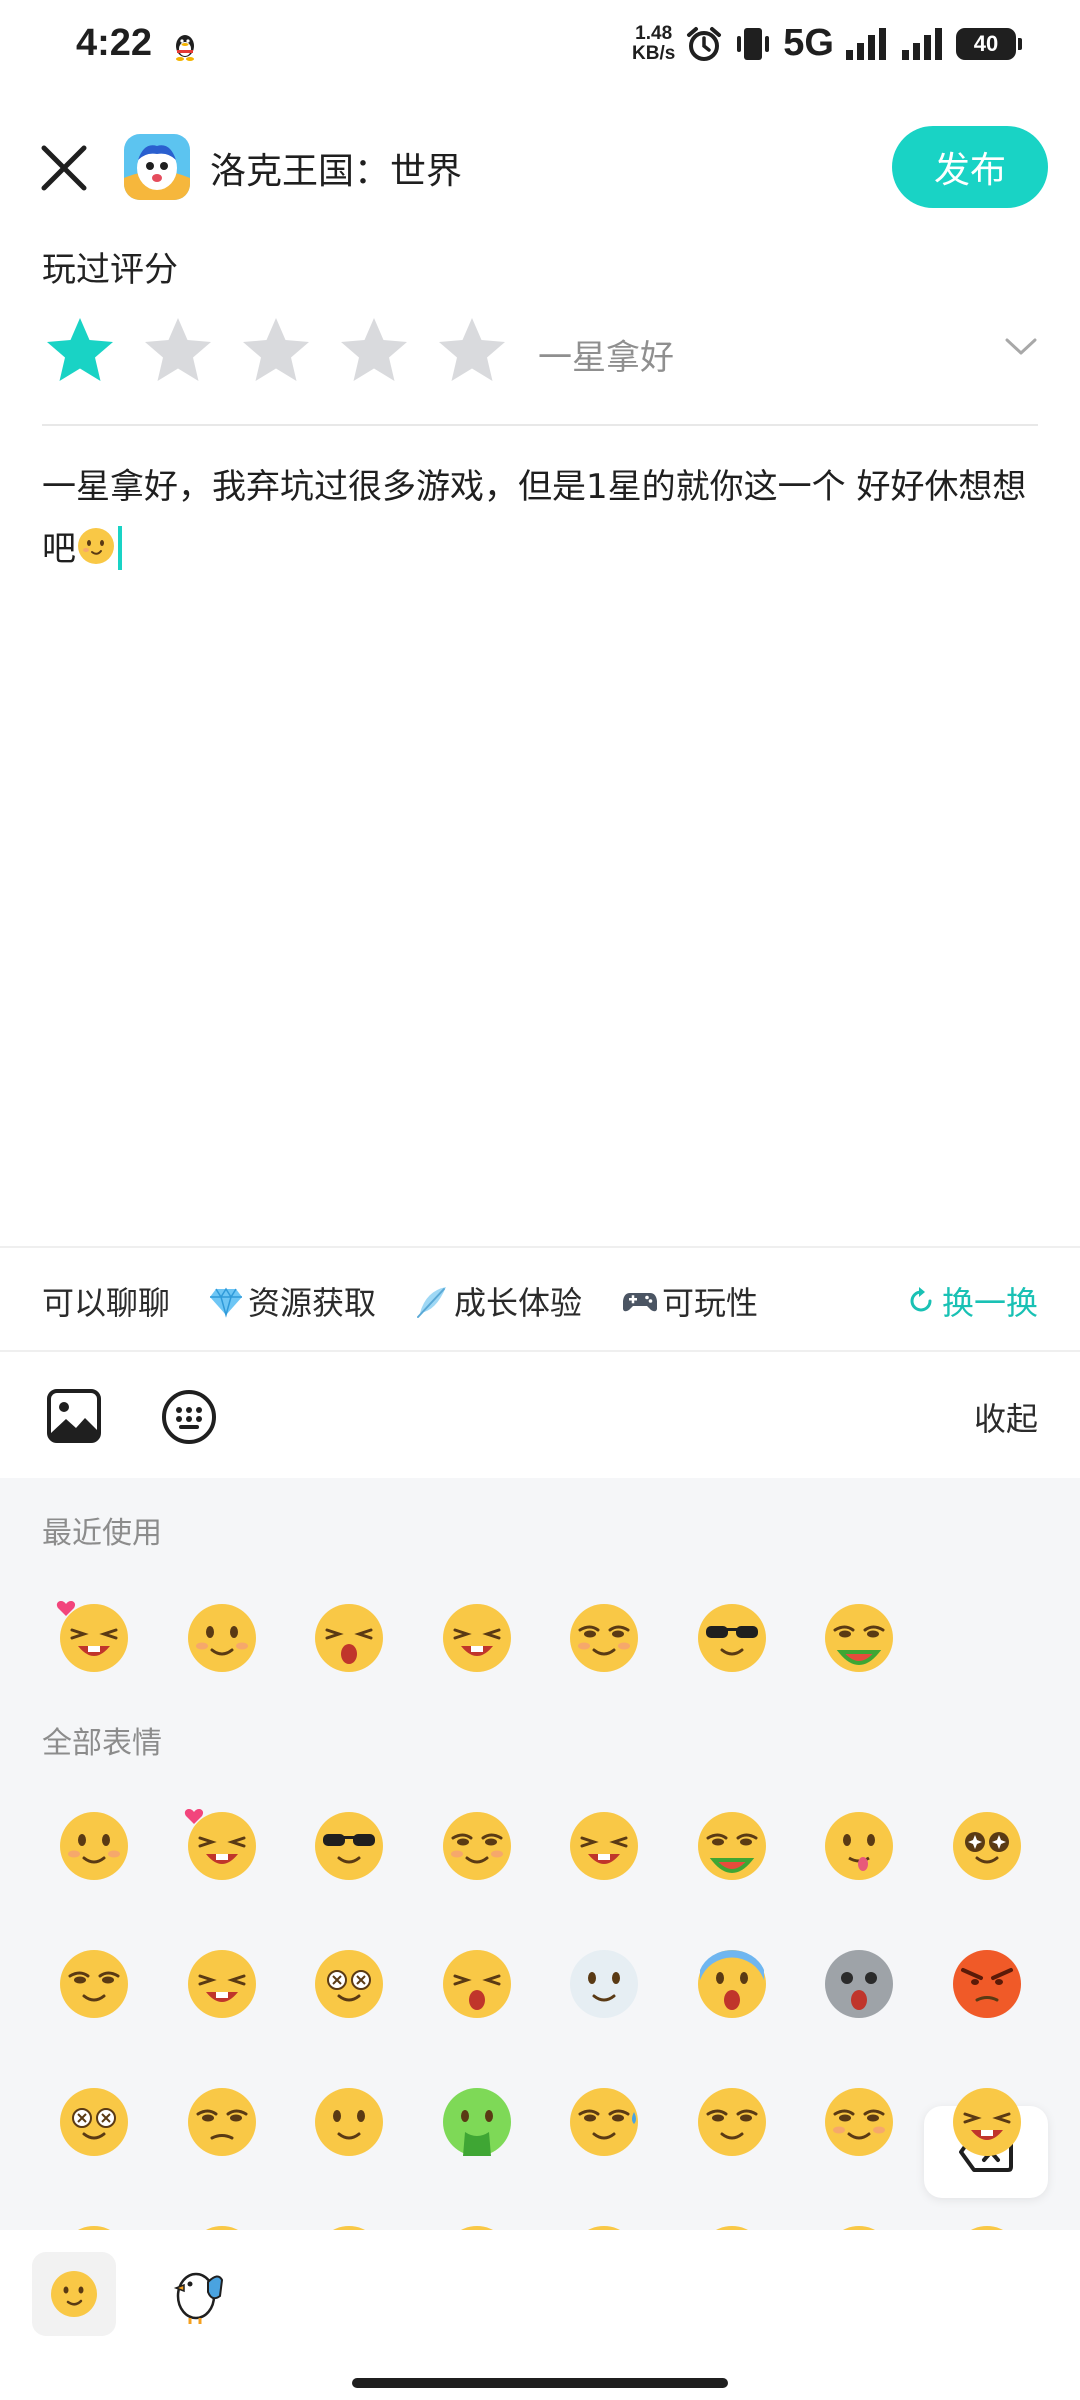  I want to click on pouting-emoji-icon, so click(987, 2223).